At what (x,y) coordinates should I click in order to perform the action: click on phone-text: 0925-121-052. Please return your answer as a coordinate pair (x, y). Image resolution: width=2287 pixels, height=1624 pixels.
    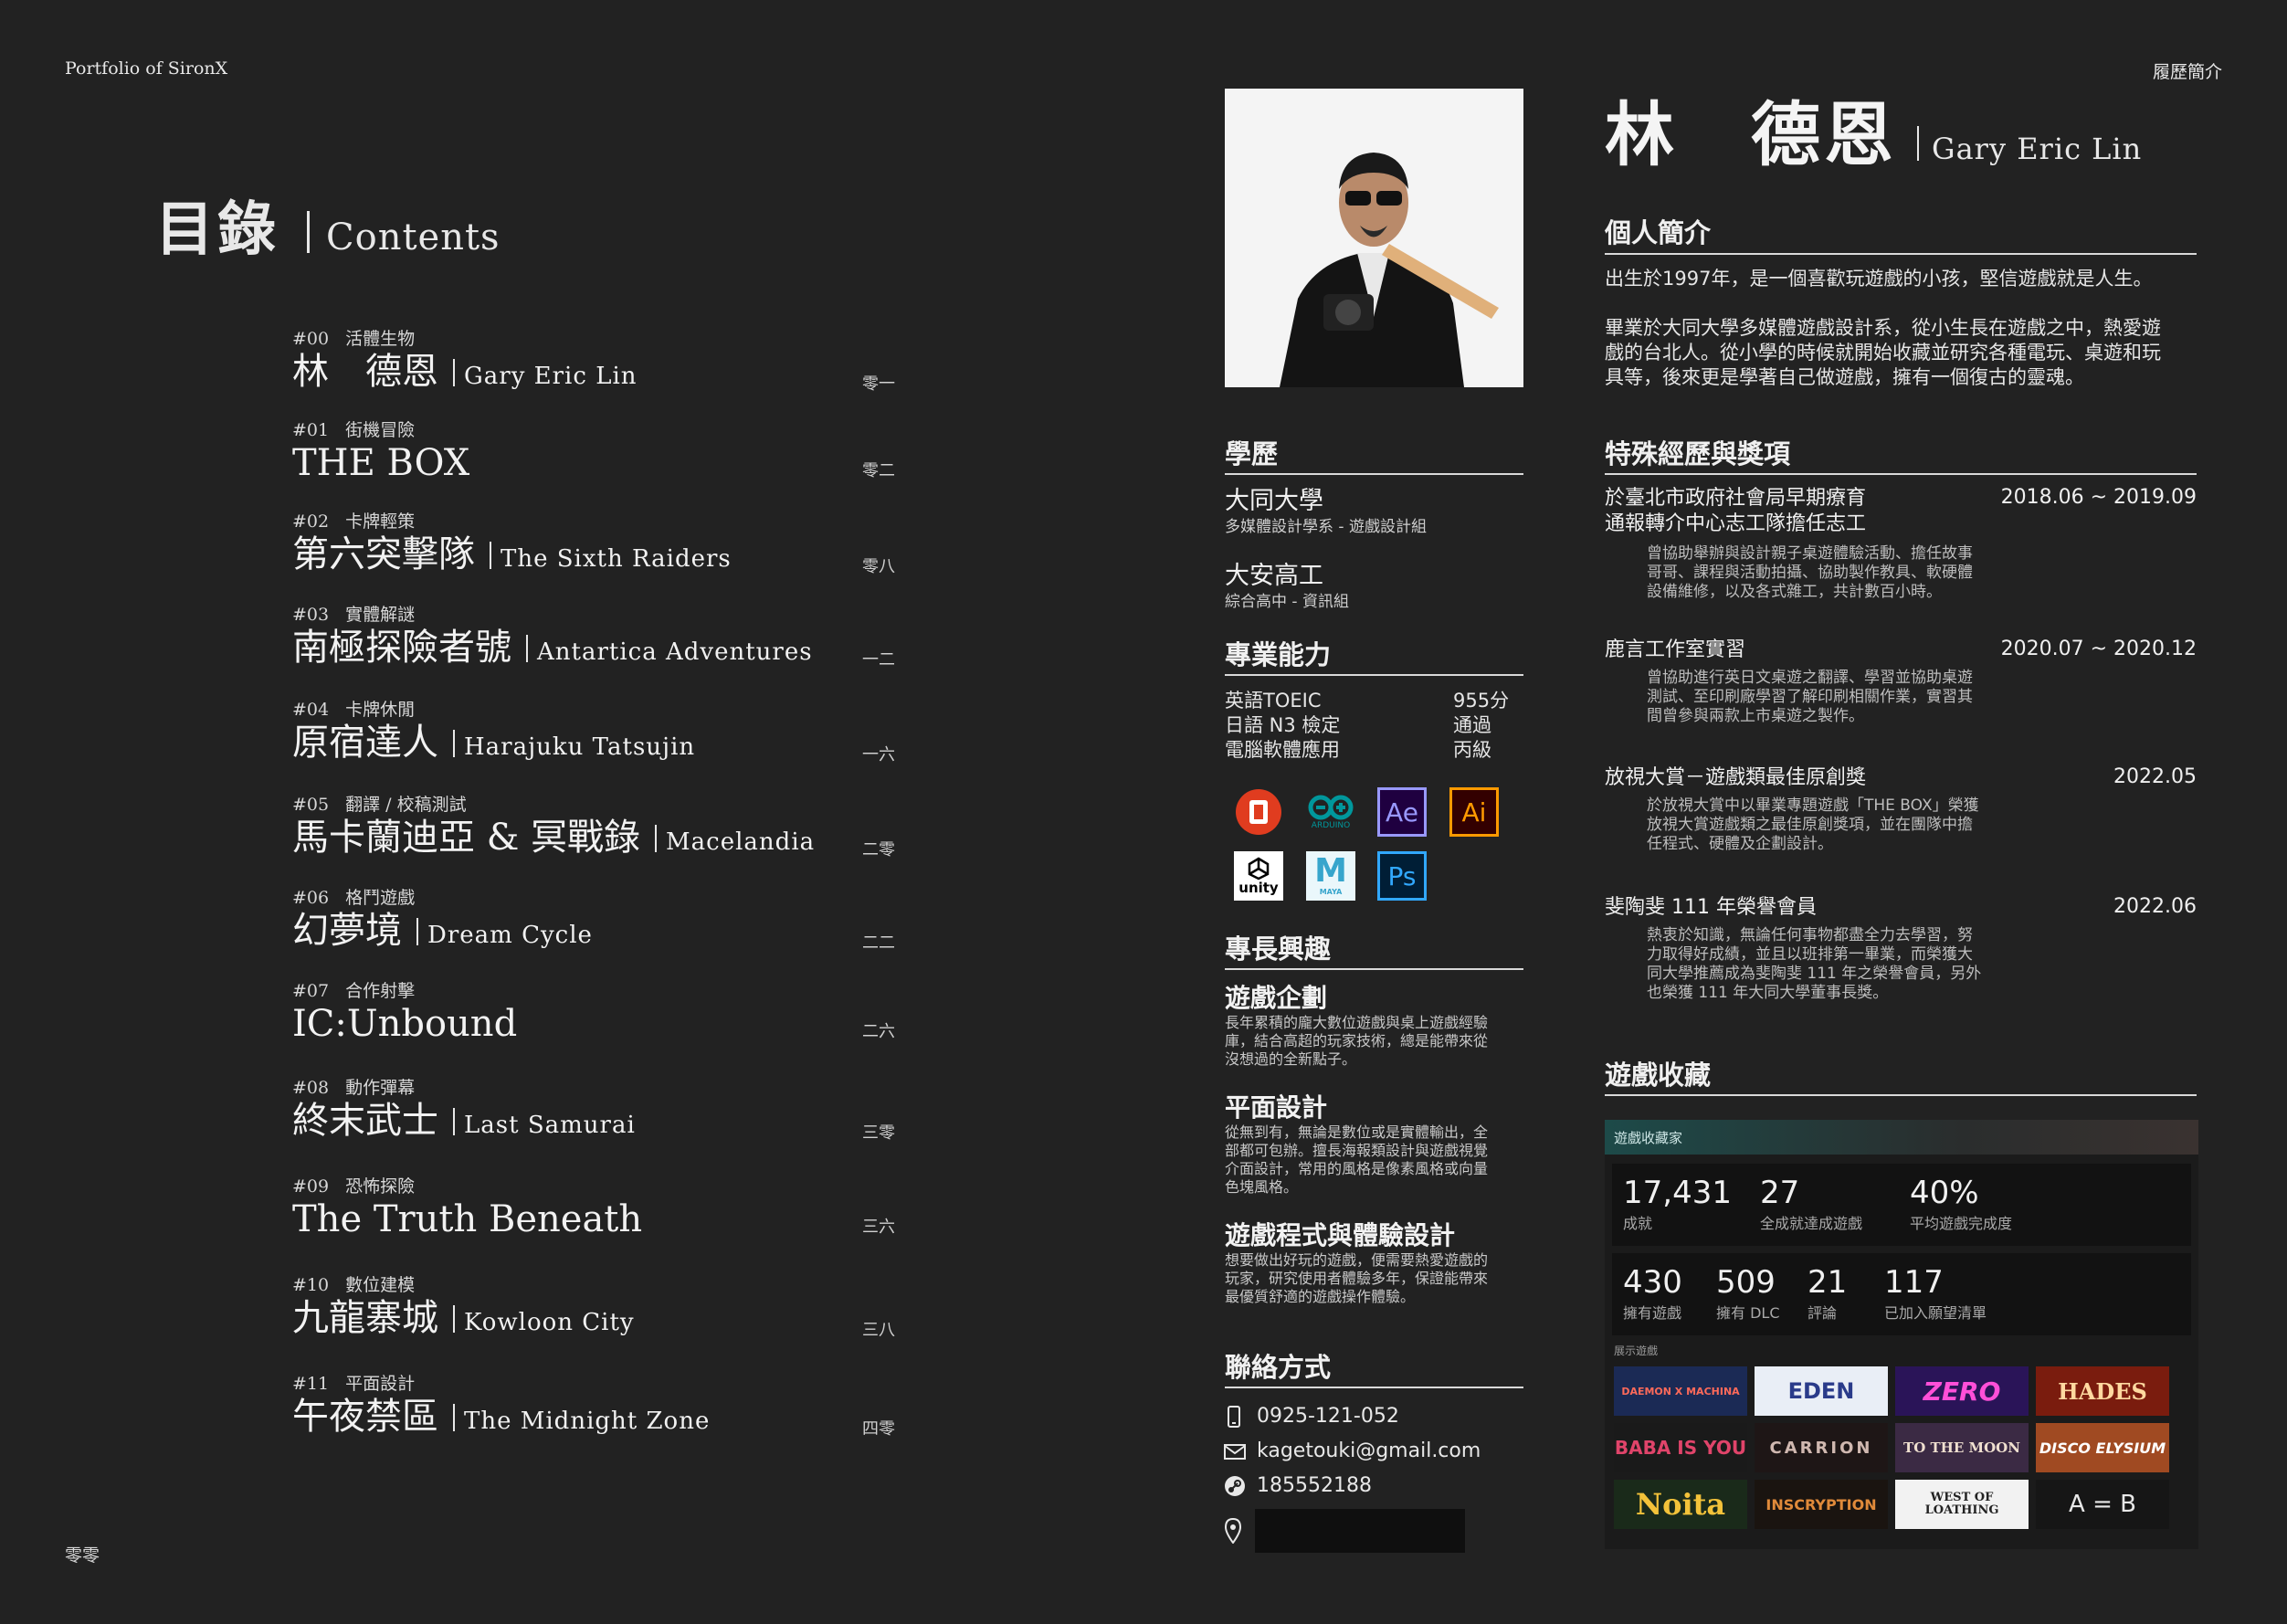
    Looking at the image, I should click on (1328, 1417).